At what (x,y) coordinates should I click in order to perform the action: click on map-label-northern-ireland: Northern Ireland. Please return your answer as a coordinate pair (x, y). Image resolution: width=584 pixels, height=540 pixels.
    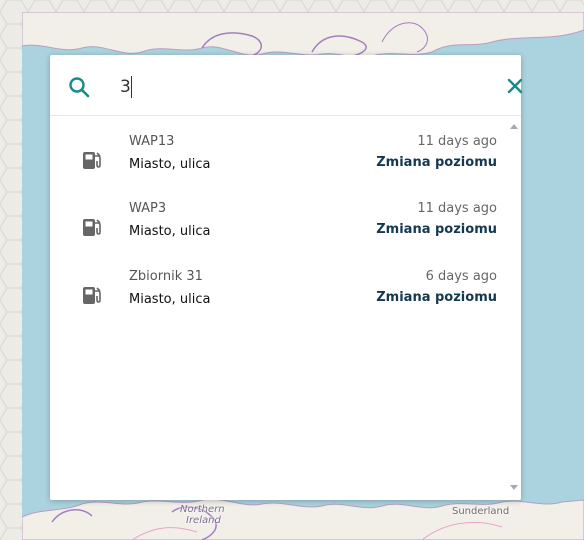
    Looking at the image, I should click on (202, 515).